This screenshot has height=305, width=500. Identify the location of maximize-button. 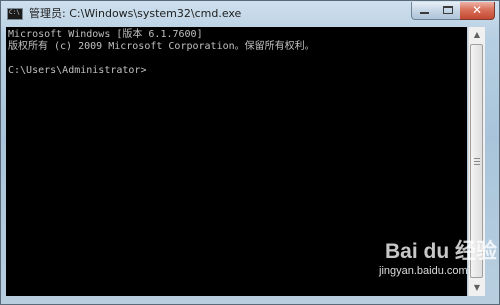
(448, 11).